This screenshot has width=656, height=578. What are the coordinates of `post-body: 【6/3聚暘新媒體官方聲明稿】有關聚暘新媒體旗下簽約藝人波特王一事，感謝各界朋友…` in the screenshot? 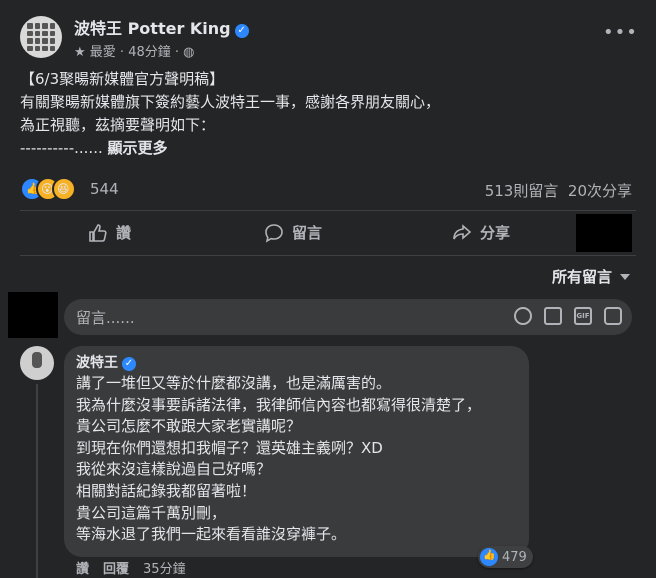 It's located at (230, 114).